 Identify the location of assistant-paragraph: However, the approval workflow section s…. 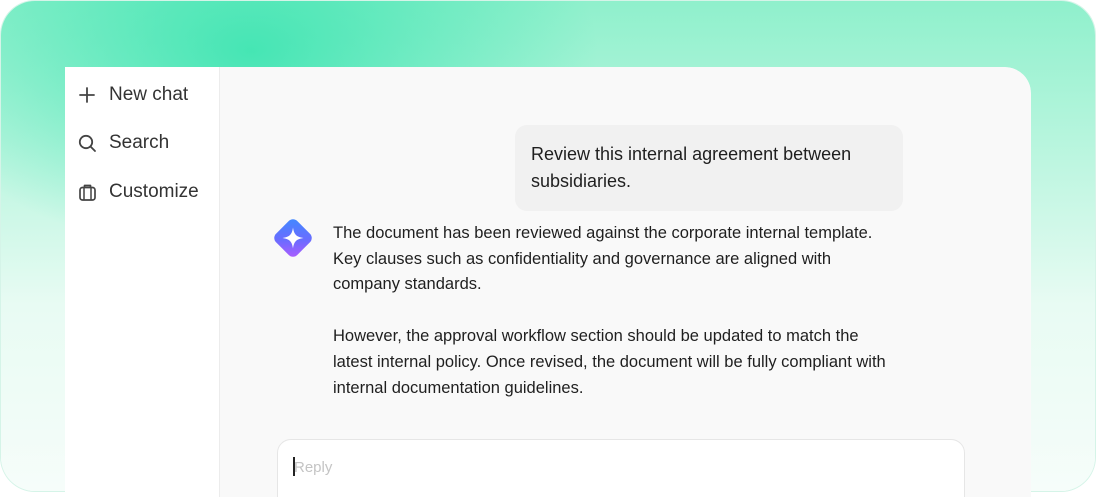
(609, 362).